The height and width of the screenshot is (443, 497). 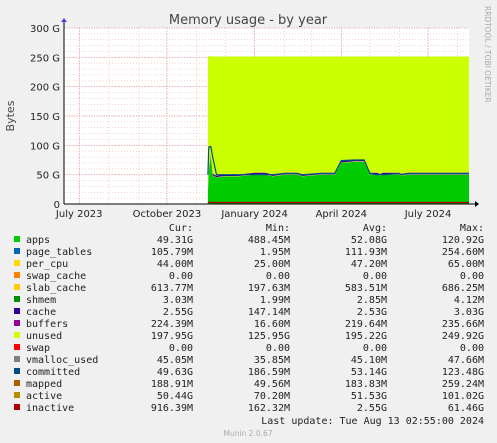 What do you see at coordinates (248, 20) in the screenshot?
I see `chart-title: Memory usage - by year` at bounding box center [248, 20].